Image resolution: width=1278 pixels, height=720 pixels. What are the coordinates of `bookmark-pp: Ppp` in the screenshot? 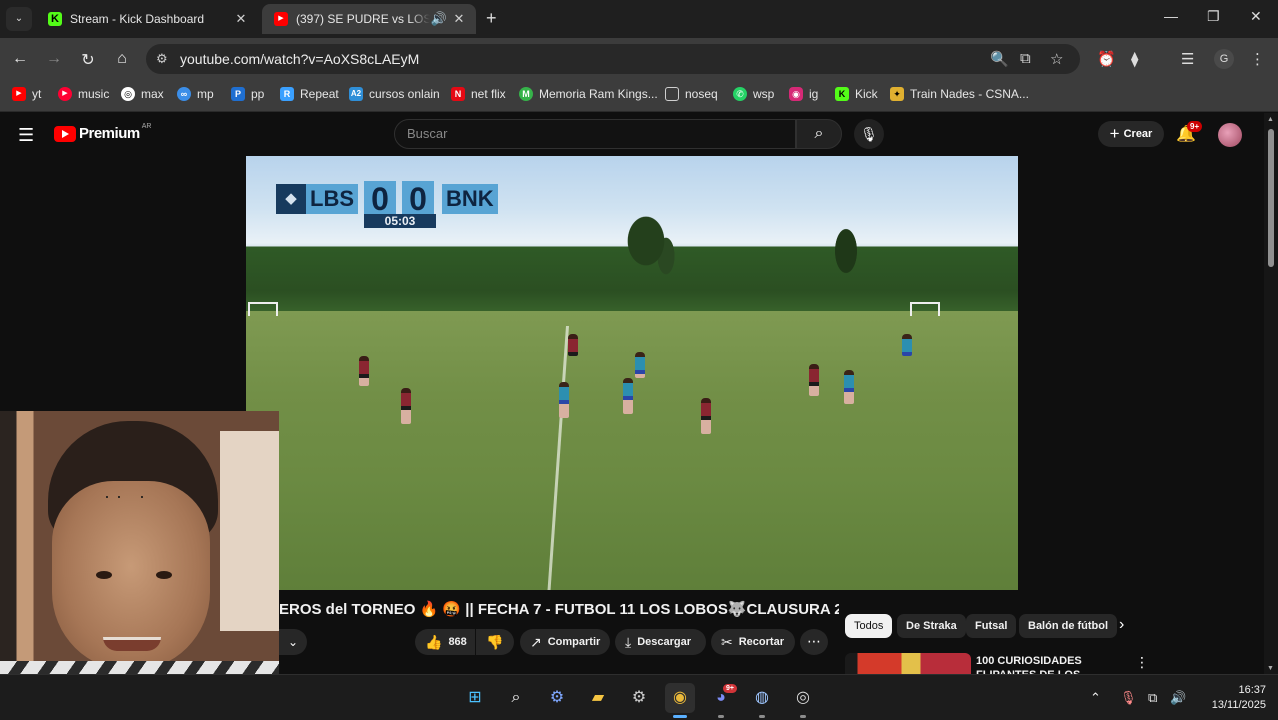 It's located at (247, 94).